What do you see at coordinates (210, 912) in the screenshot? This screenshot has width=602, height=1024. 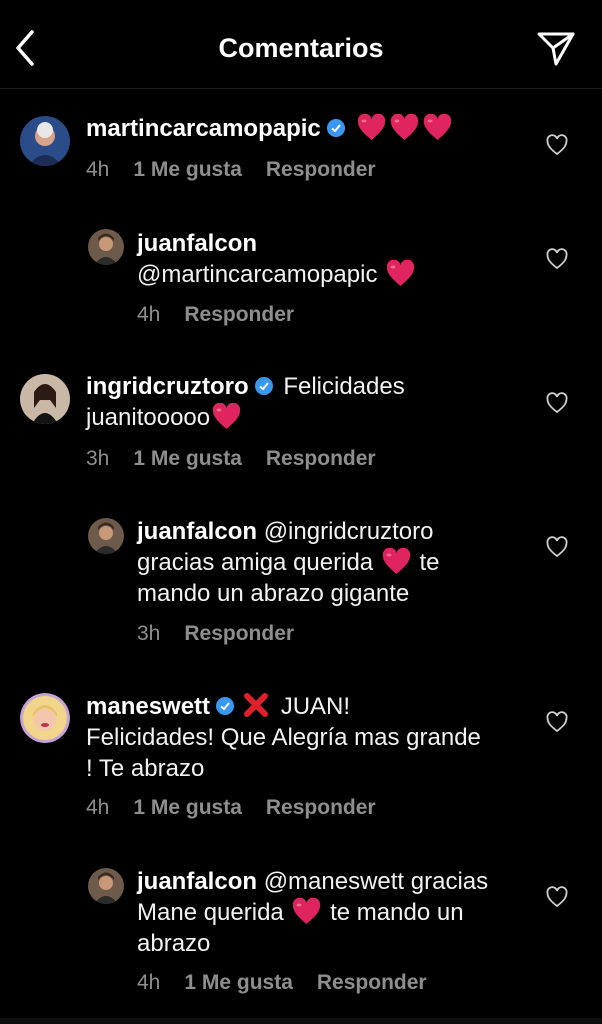 I see `comment-body: Mane querida` at bounding box center [210, 912].